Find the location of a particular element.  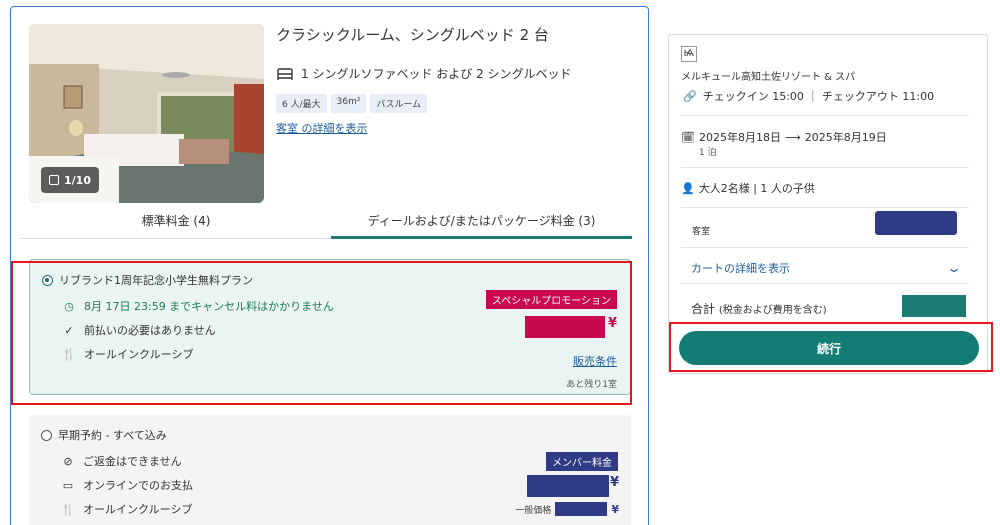

gallery-icon is located at coordinates (54, 180).